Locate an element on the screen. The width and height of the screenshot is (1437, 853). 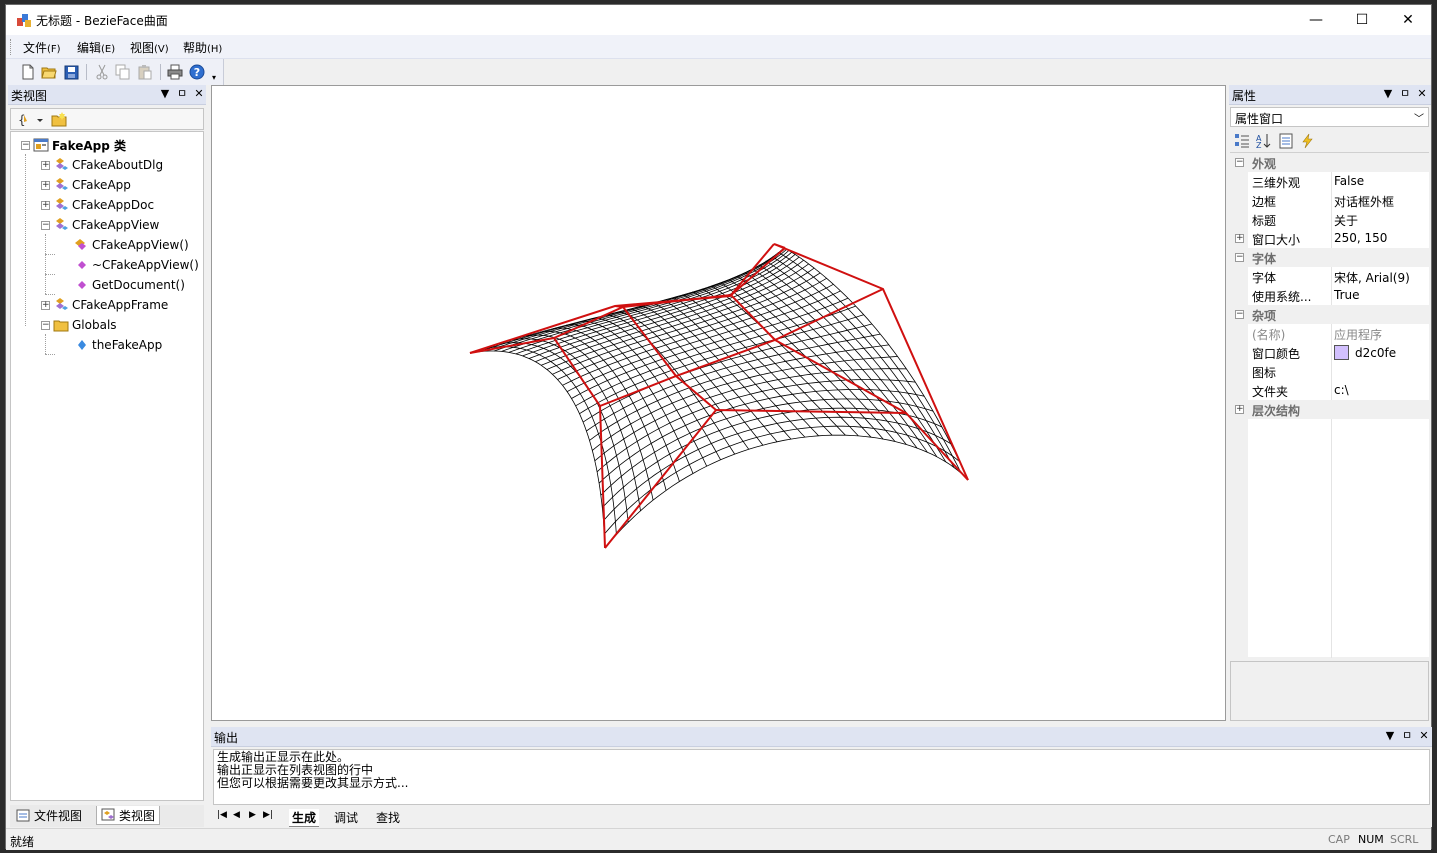
property-row: 图标 is located at coordinates (1329, 371).